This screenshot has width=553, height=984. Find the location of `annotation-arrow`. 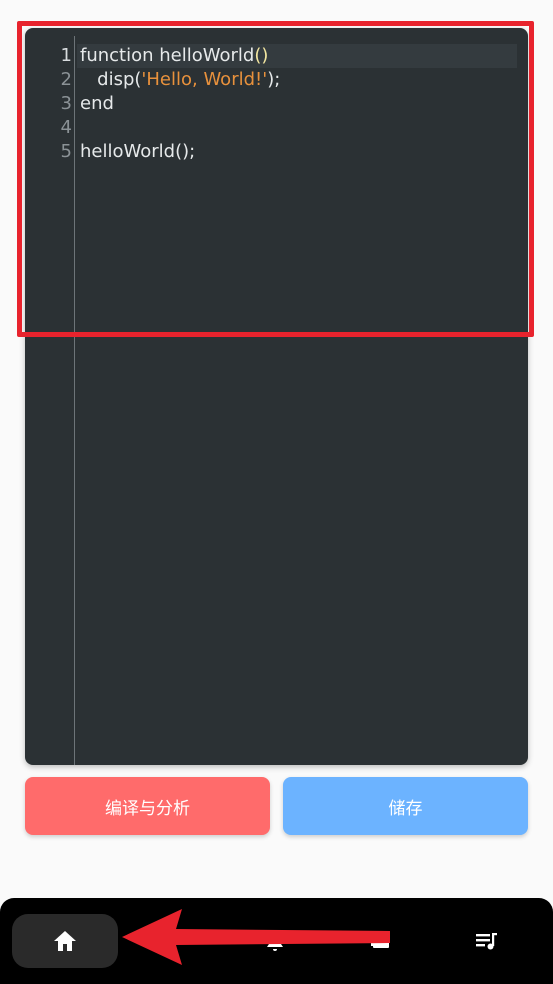

annotation-arrow is located at coordinates (256, 937).